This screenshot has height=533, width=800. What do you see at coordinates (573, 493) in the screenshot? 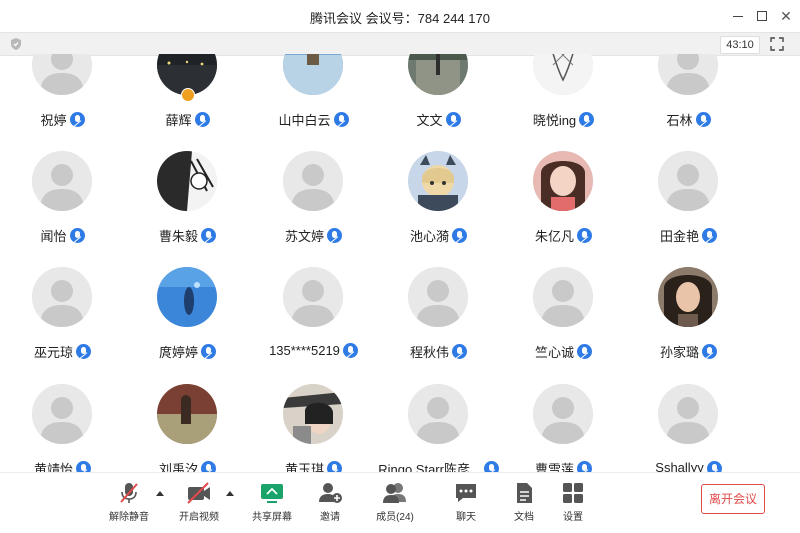
I see `settings-grid-icon` at bounding box center [573, 493].